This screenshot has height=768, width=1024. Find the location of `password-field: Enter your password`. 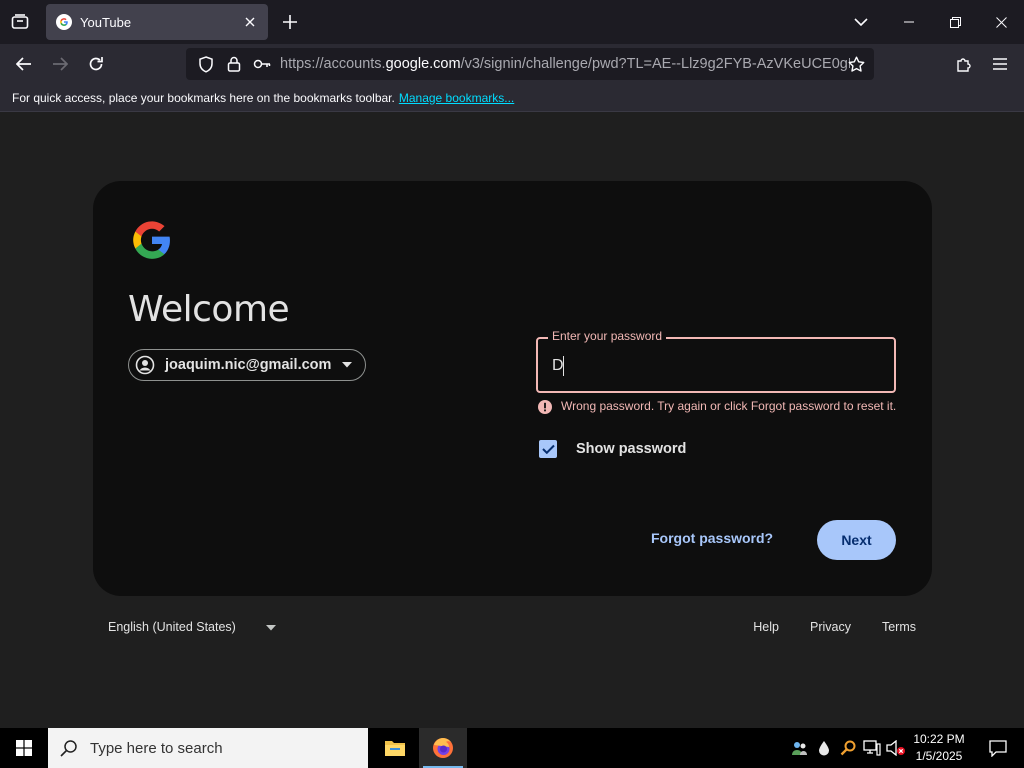

password-field: Enter your password is located at coordinates (716, 361).